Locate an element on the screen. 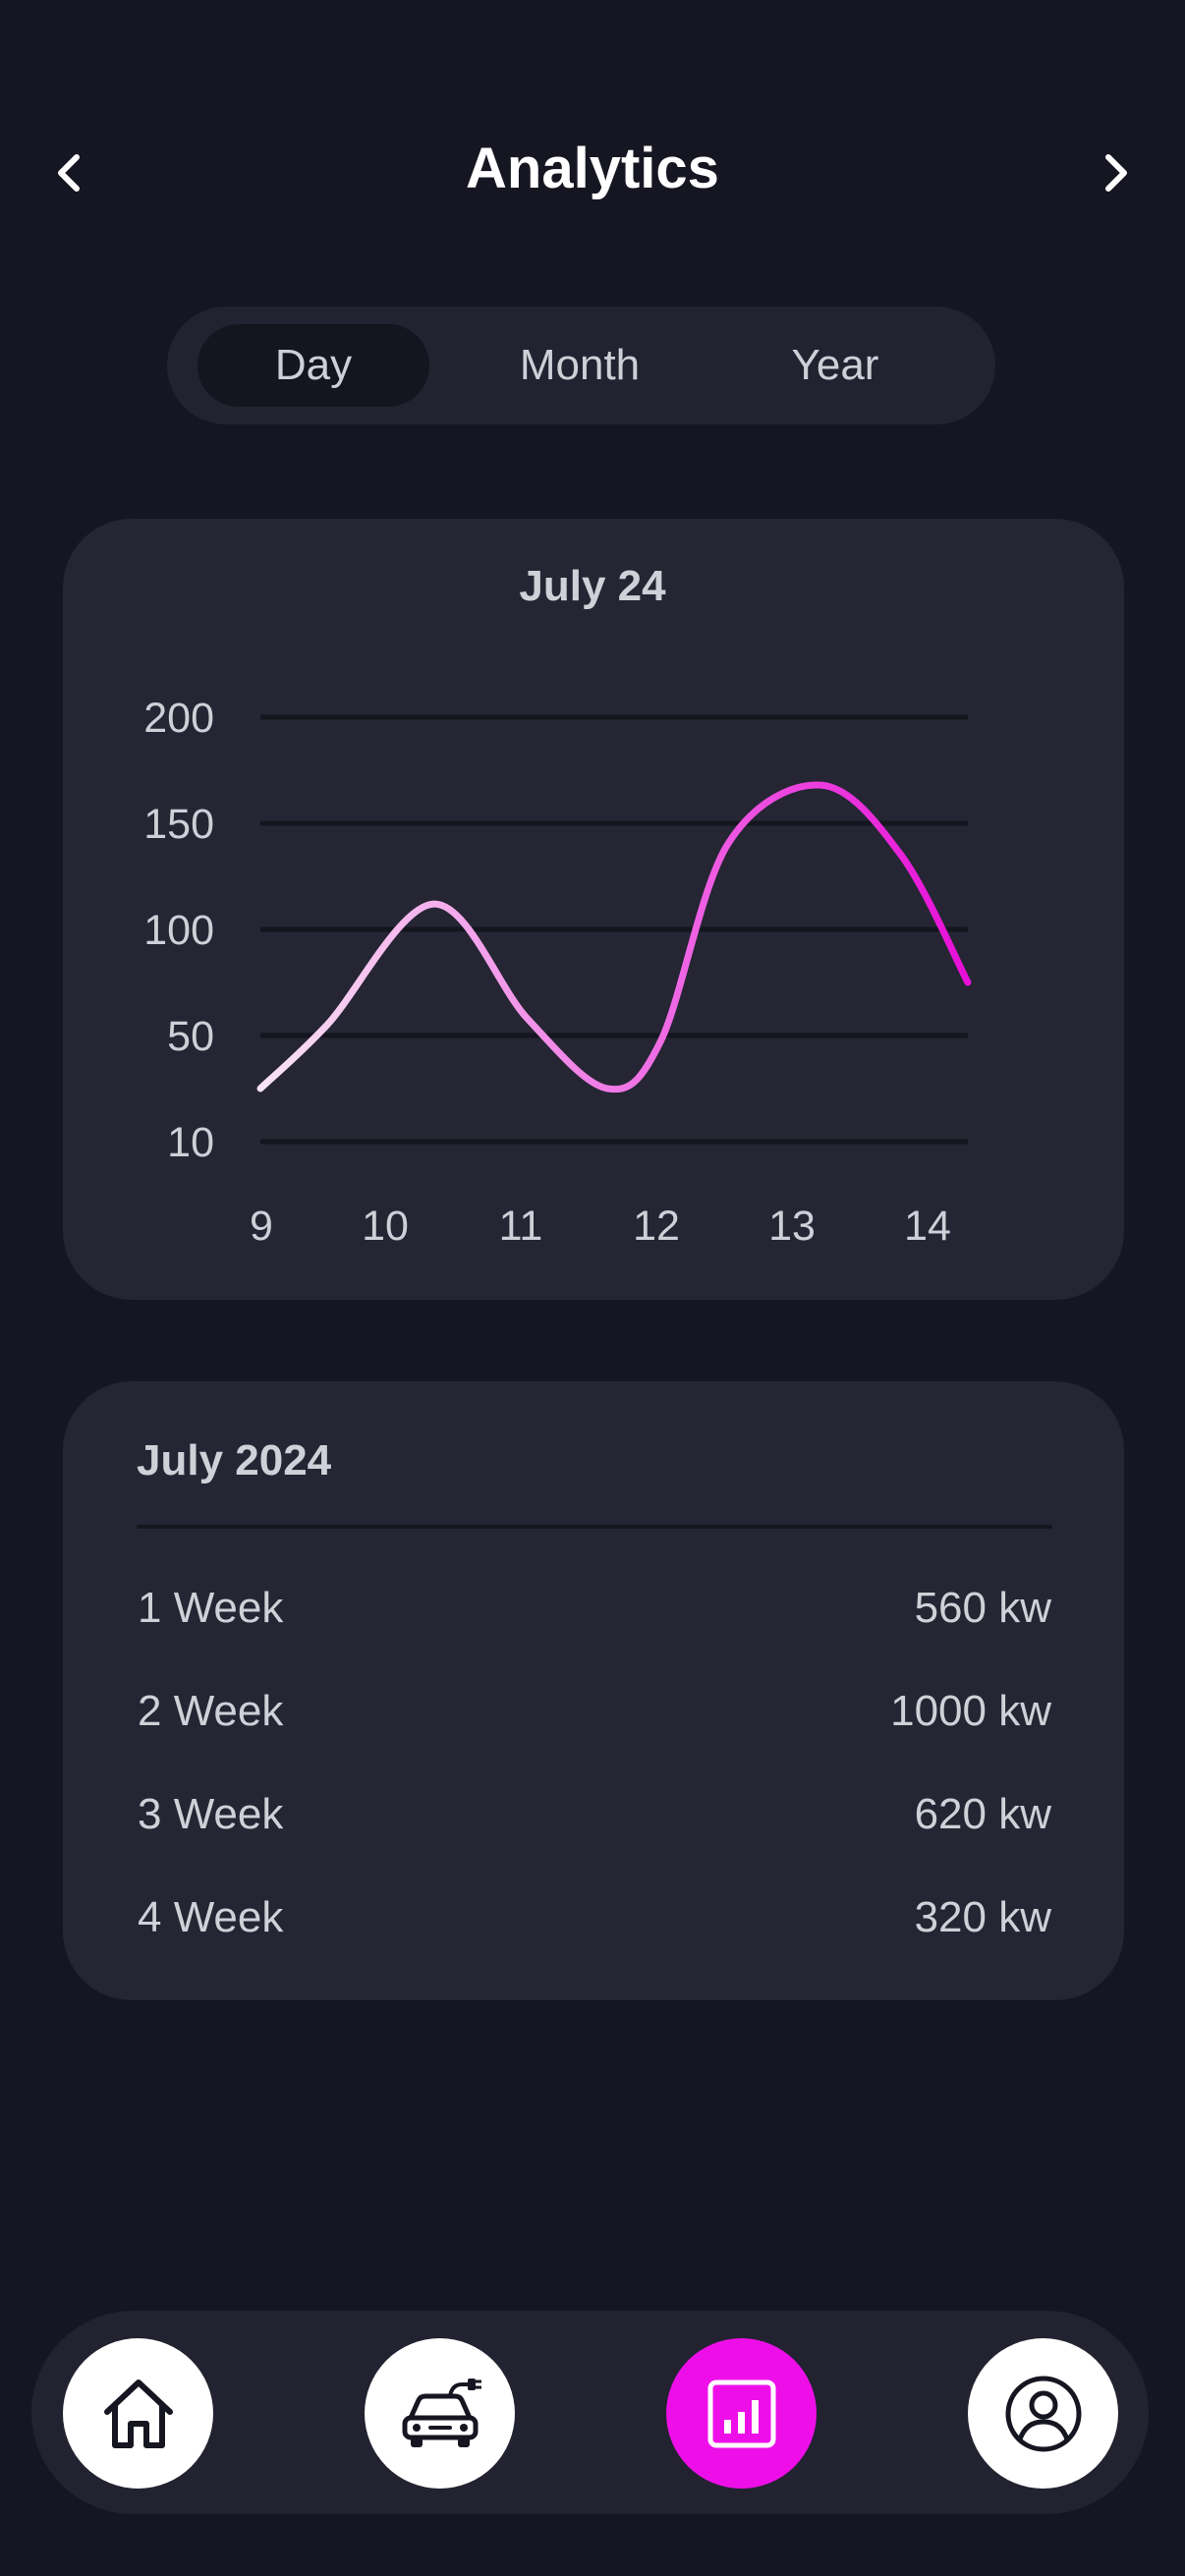 The width and height of the screenshot is (1185, 2576). home-icon is located at coordinates (138, 2413).